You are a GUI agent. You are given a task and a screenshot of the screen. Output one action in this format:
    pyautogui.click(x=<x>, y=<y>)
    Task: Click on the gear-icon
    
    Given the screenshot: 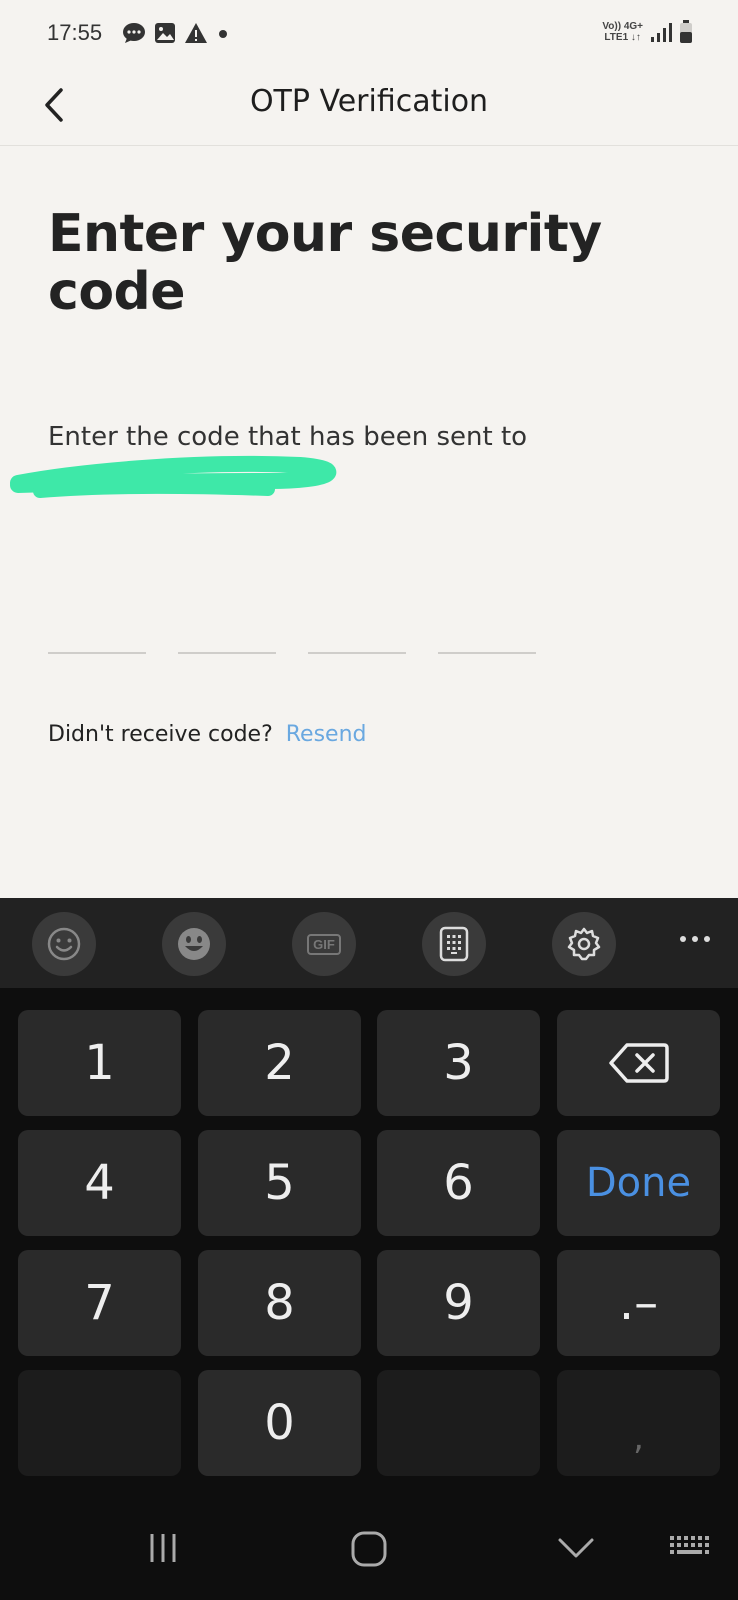 What is the action you would take?
    pyautogui.click(x=584, y=944)
    